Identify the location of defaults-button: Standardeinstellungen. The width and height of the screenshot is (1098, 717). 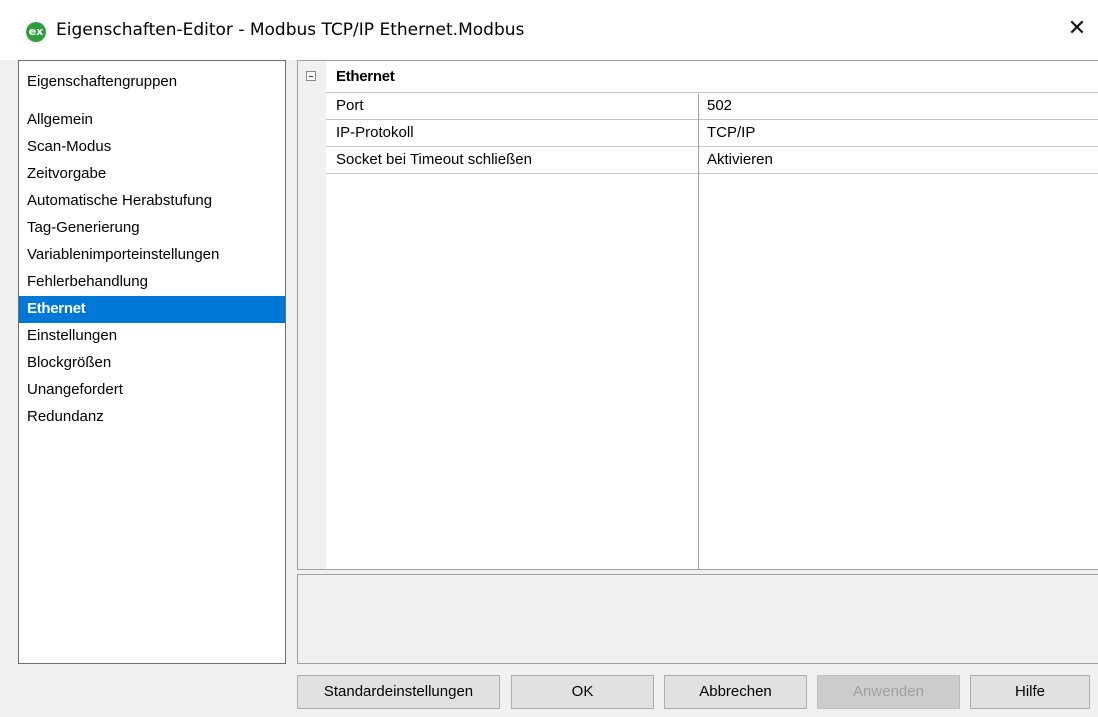
(398, 692).